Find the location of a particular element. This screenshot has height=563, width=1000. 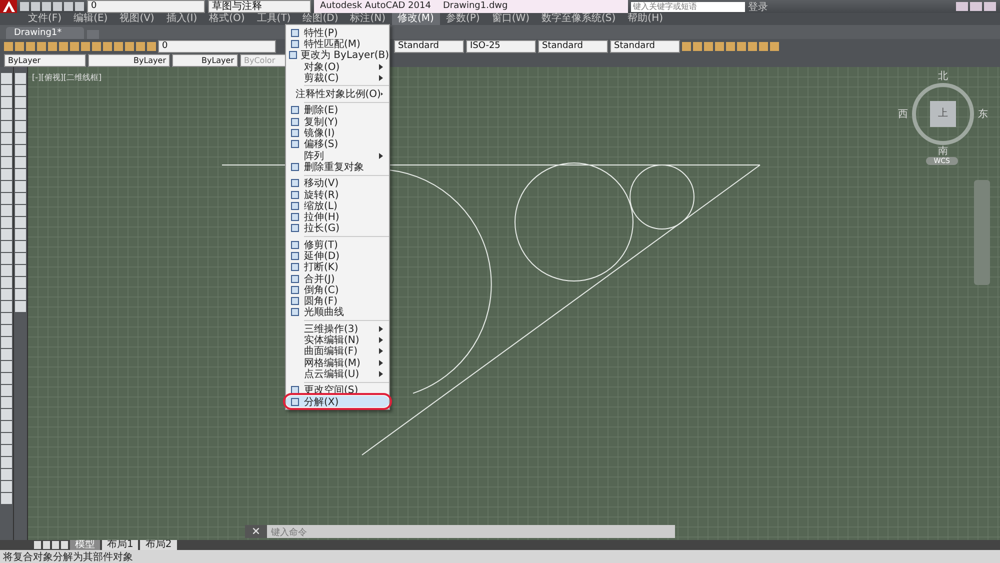

menu-item: 偏移(S) is located at coordinates (337, 144).